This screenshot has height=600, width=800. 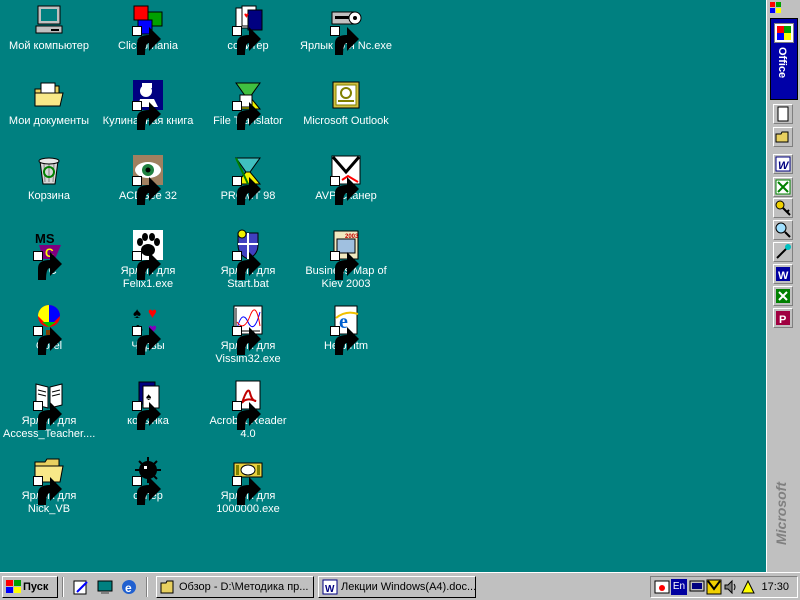 I want to click on office-powerpoint-button: P, so click(x=783, y=318).